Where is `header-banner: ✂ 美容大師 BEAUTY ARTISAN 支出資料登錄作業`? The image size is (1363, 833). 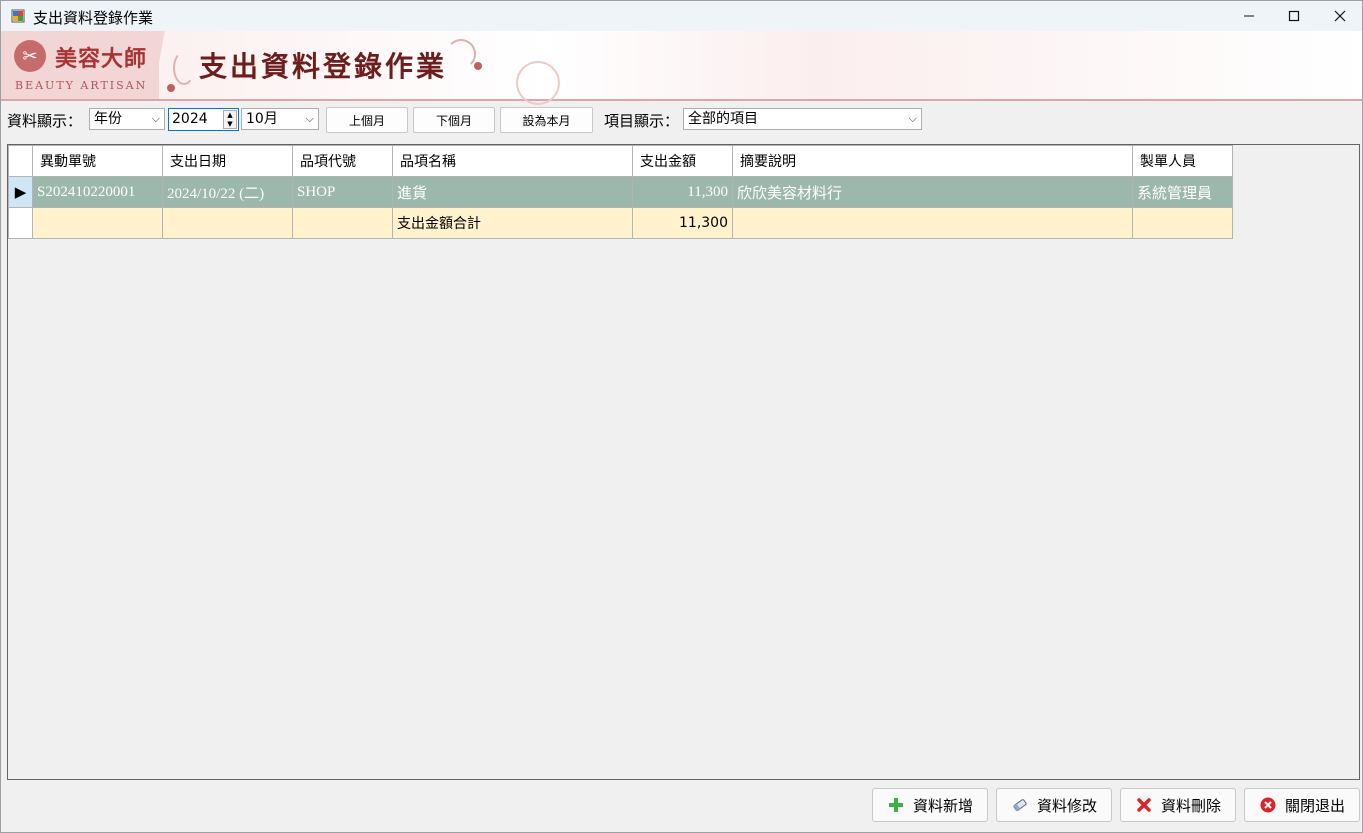
header-banner: ✂ 美容大師 BEAUTY ARTISAN 支出資料登錄作業 is located at coordinates (681, 68).